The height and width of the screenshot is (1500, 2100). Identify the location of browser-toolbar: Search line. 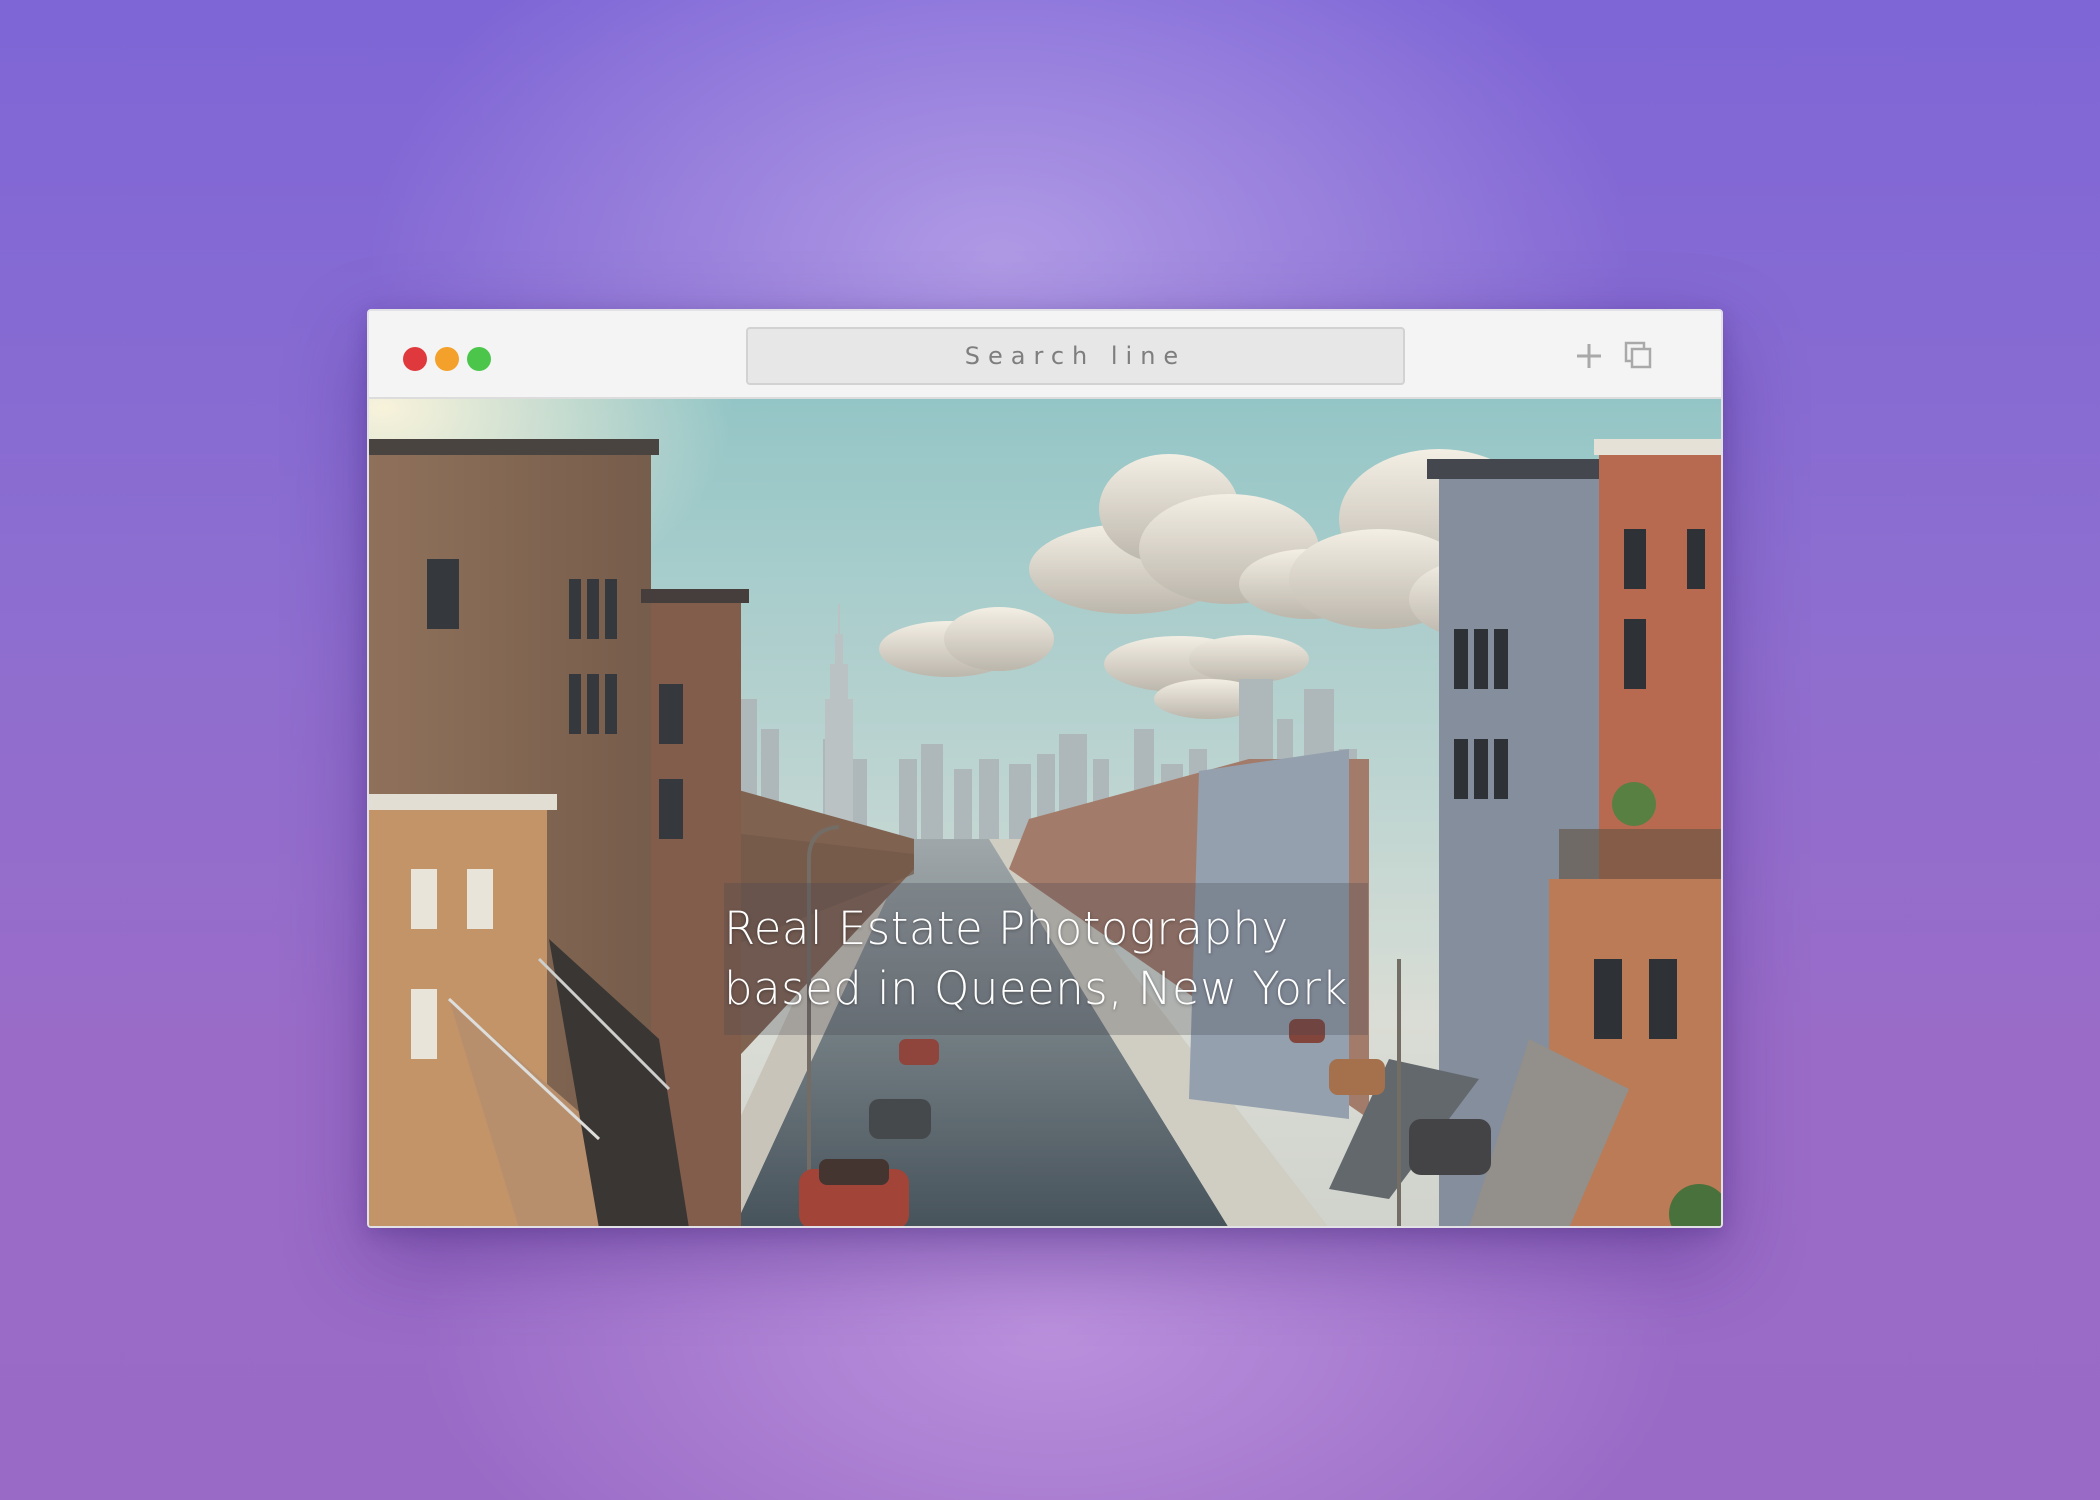
(1045, 355).